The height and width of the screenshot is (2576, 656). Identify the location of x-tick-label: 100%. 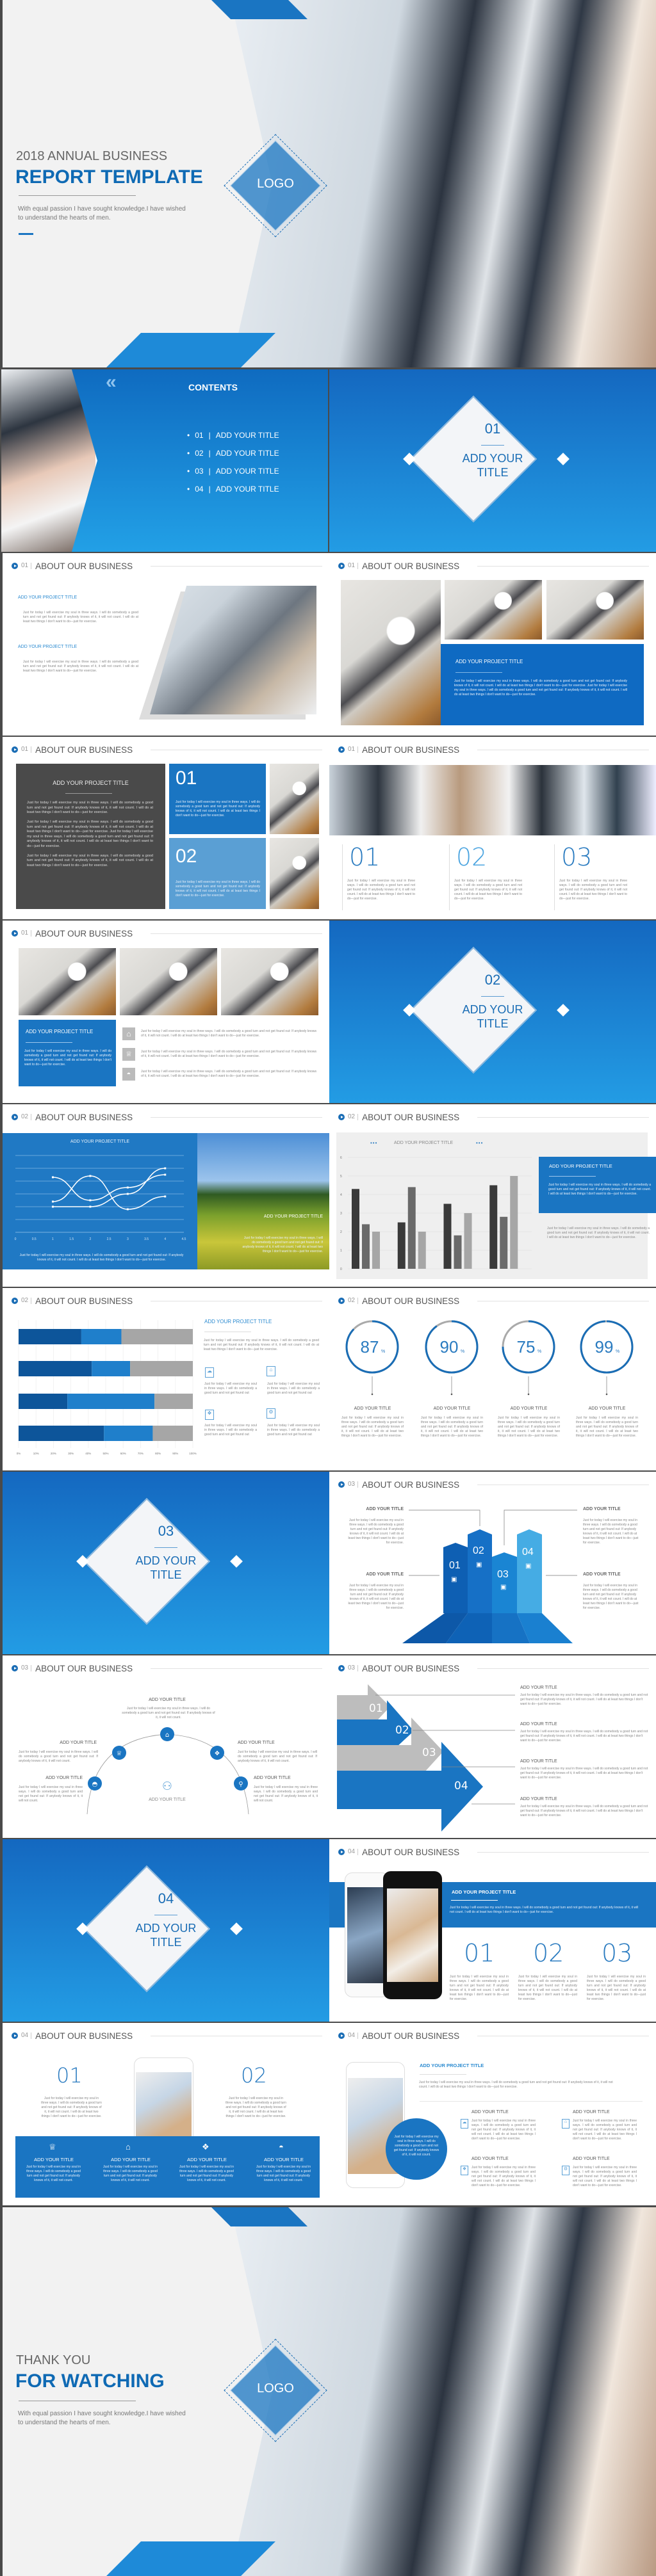
(193, 1453).